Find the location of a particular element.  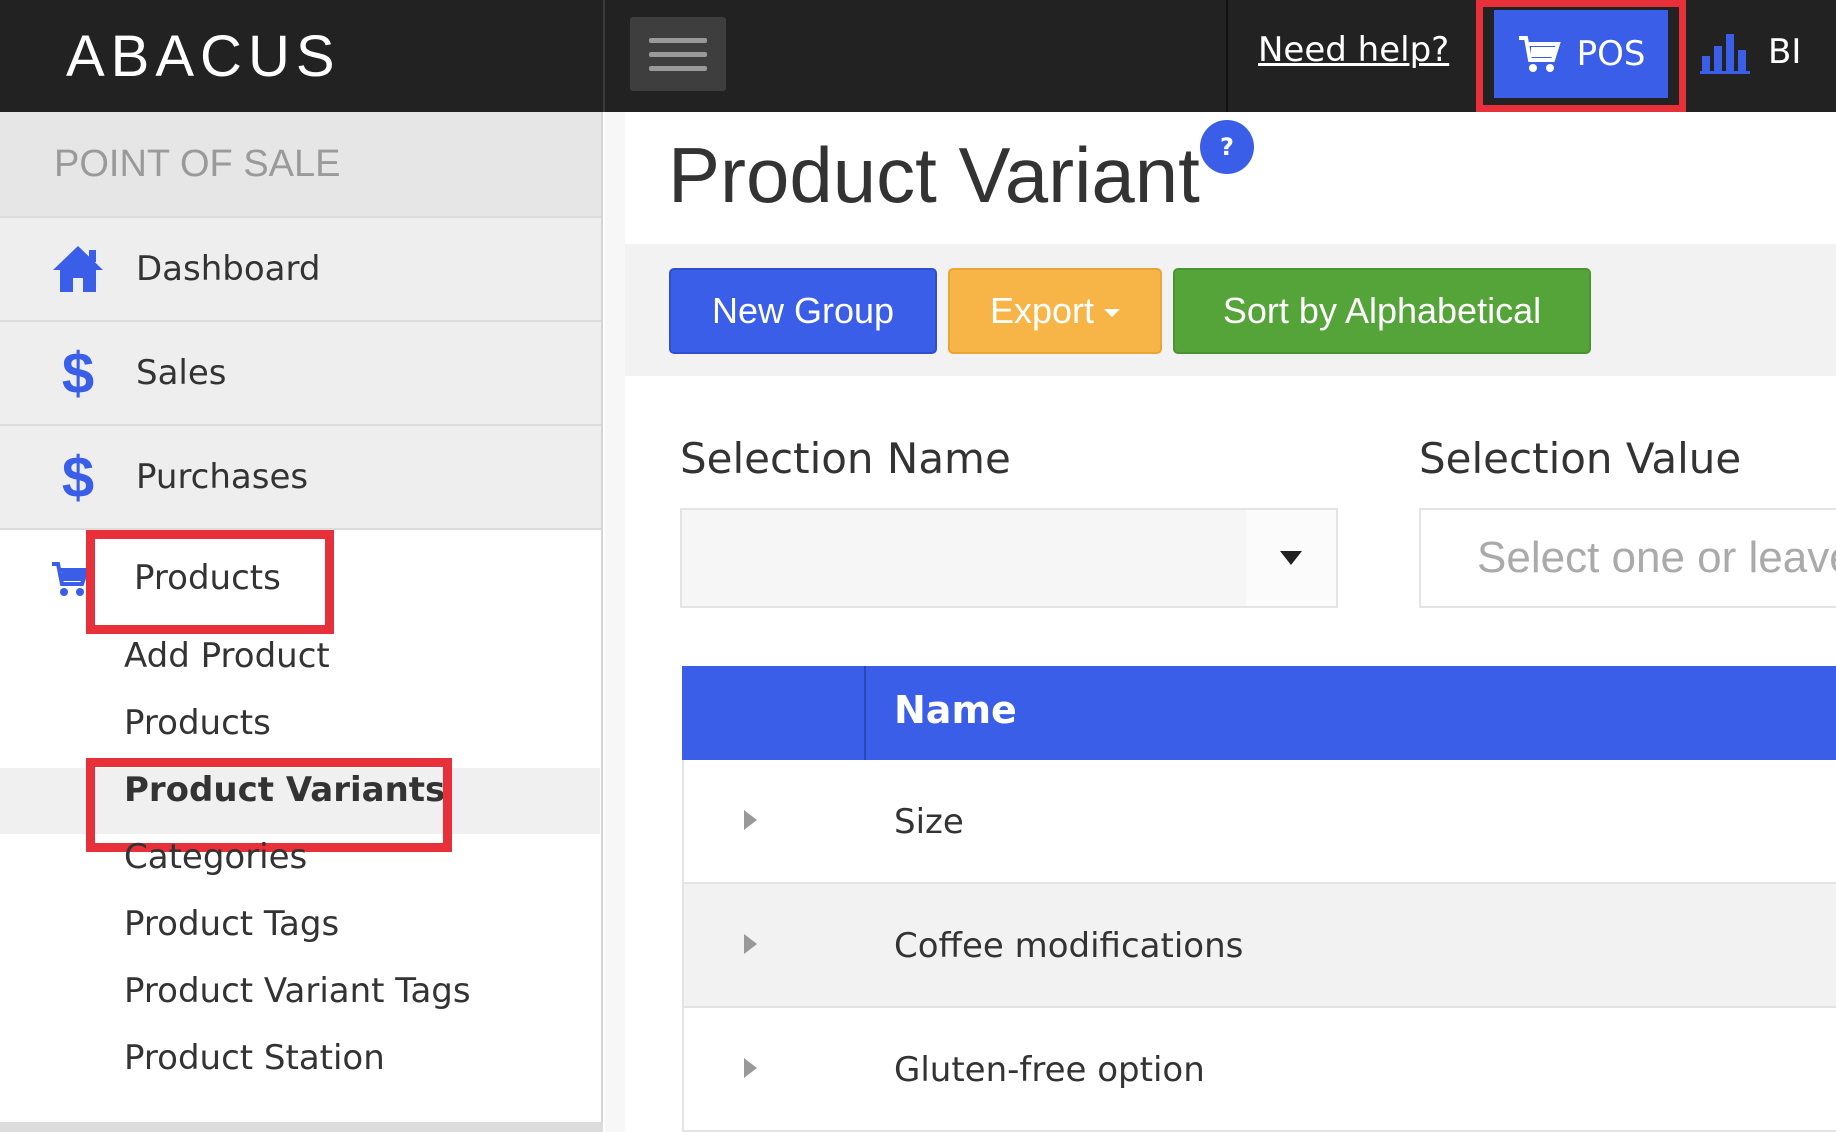

selection-value-input: Select one or leave blank is located at coordinates (1627, 558).